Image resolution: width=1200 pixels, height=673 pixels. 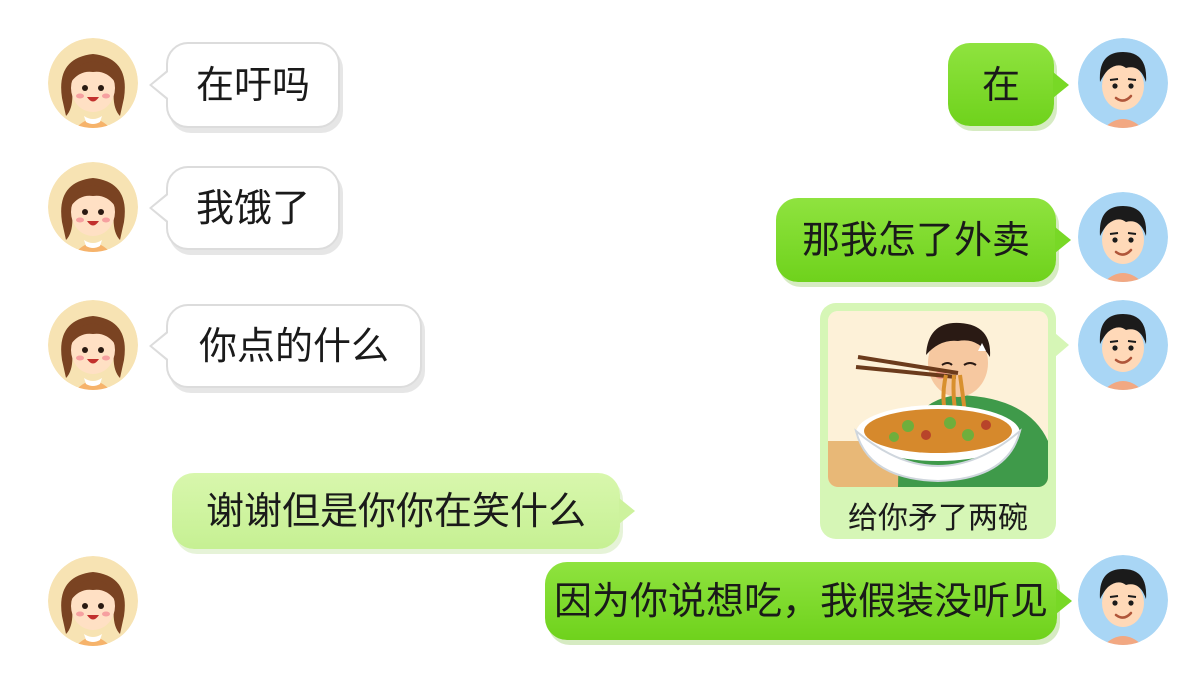 I want to click on message-text: 谢谢但是你你在笑什么, so click(x=395, y=511).